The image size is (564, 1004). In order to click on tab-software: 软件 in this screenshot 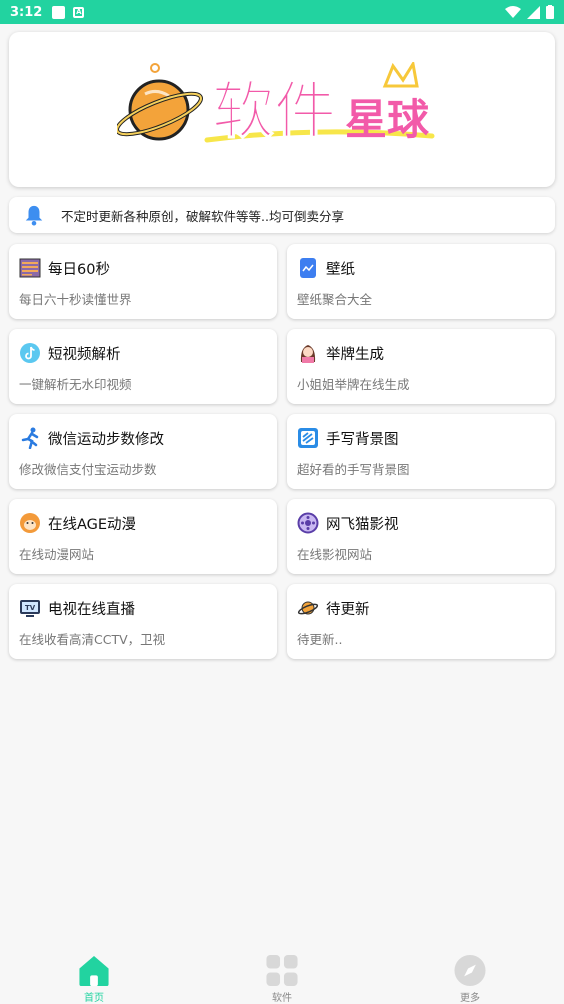, I will do `click(282, 975)`.